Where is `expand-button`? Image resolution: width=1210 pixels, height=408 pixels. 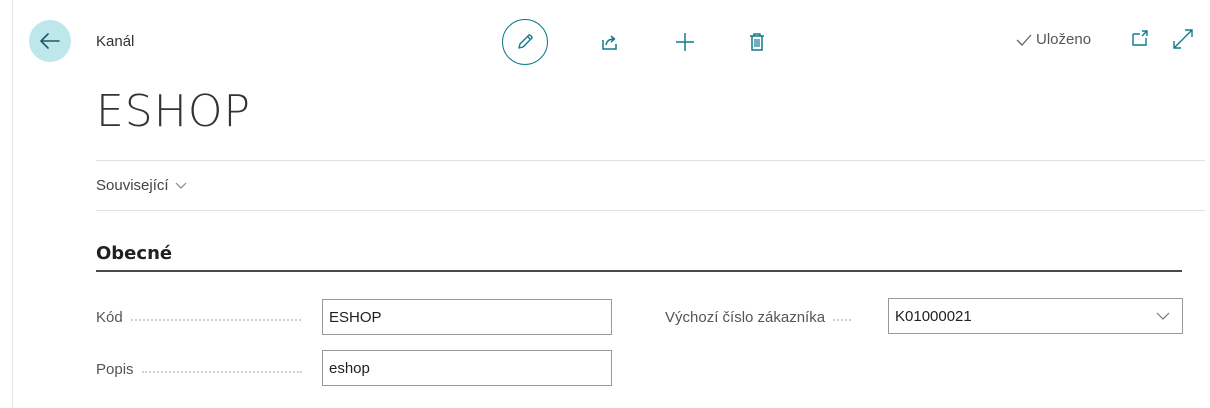 expand-button is located at coordinates (1183, 39).